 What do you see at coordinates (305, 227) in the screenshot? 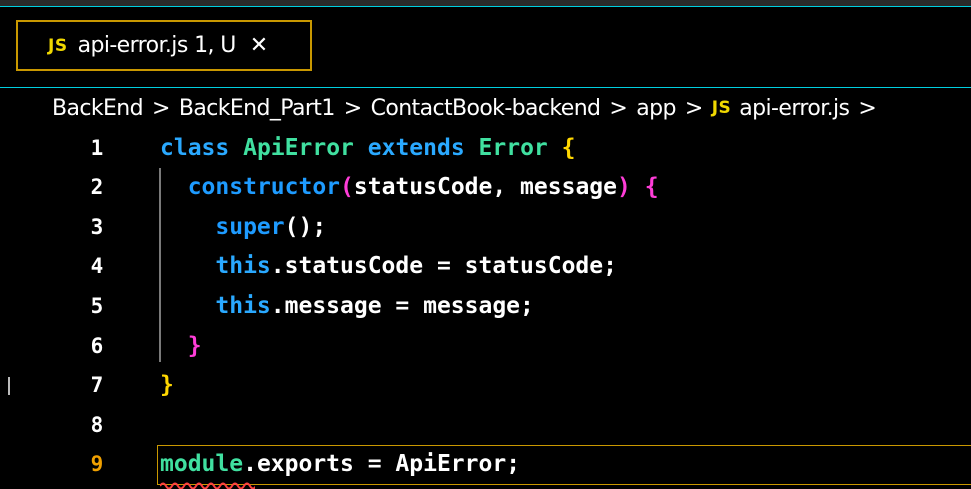
I see `code-token: ();` at bounding box center [305, 227].